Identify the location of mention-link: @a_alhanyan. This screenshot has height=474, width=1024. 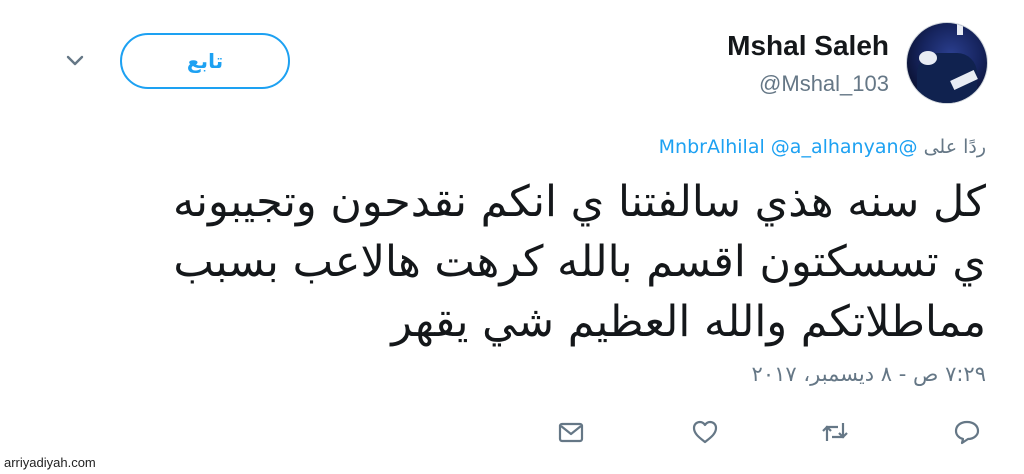
(835, 147).